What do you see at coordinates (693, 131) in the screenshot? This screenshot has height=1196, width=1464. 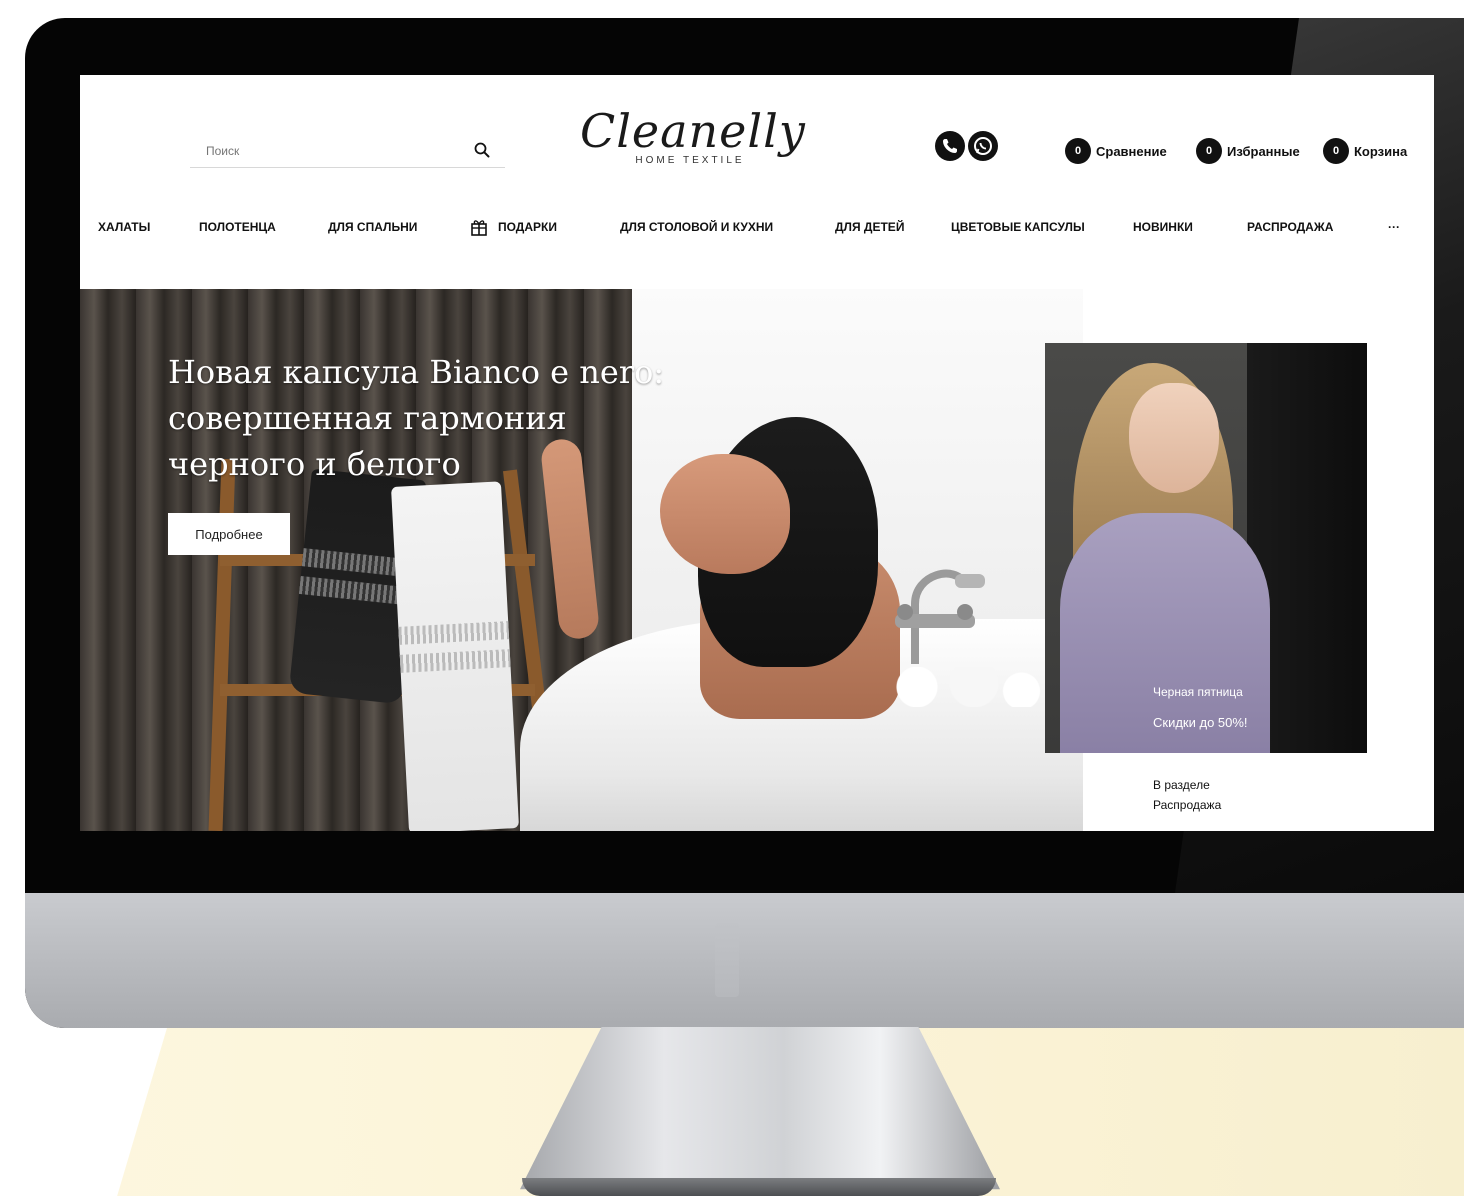 I see `brand-name: Cleanelly` at bounding box center [693, 131].